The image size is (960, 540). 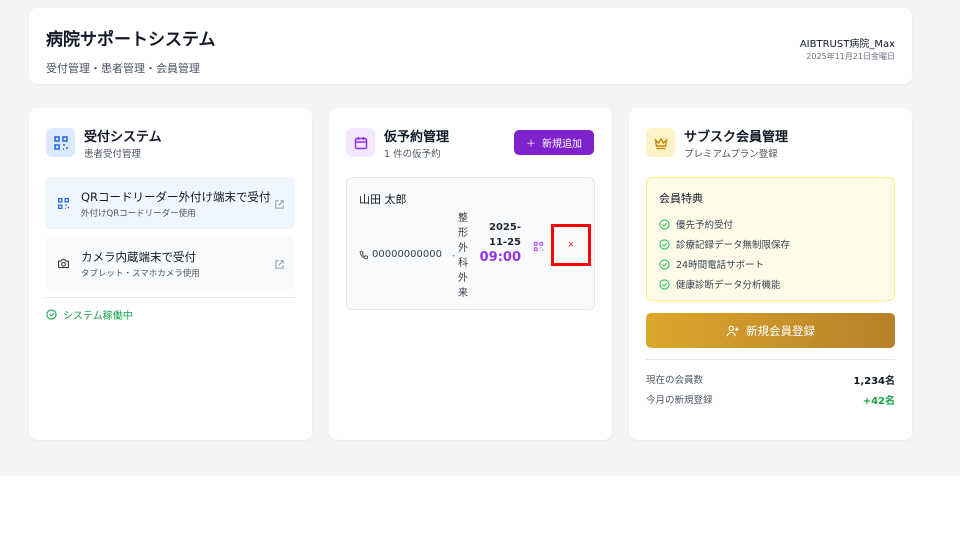 What do you see at coordinates (770, 224) in the screenshot?
I see `benefit-item: 優先予約受付` at bounding box center [770, 224].